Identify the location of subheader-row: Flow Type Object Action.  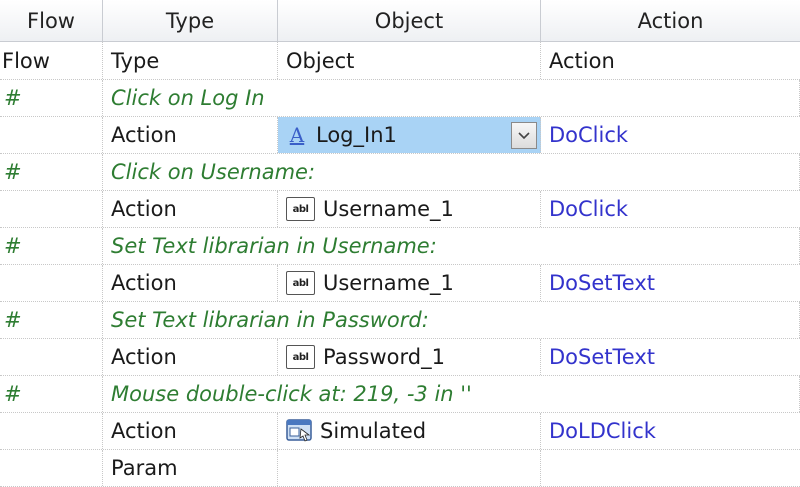
(400, 61).